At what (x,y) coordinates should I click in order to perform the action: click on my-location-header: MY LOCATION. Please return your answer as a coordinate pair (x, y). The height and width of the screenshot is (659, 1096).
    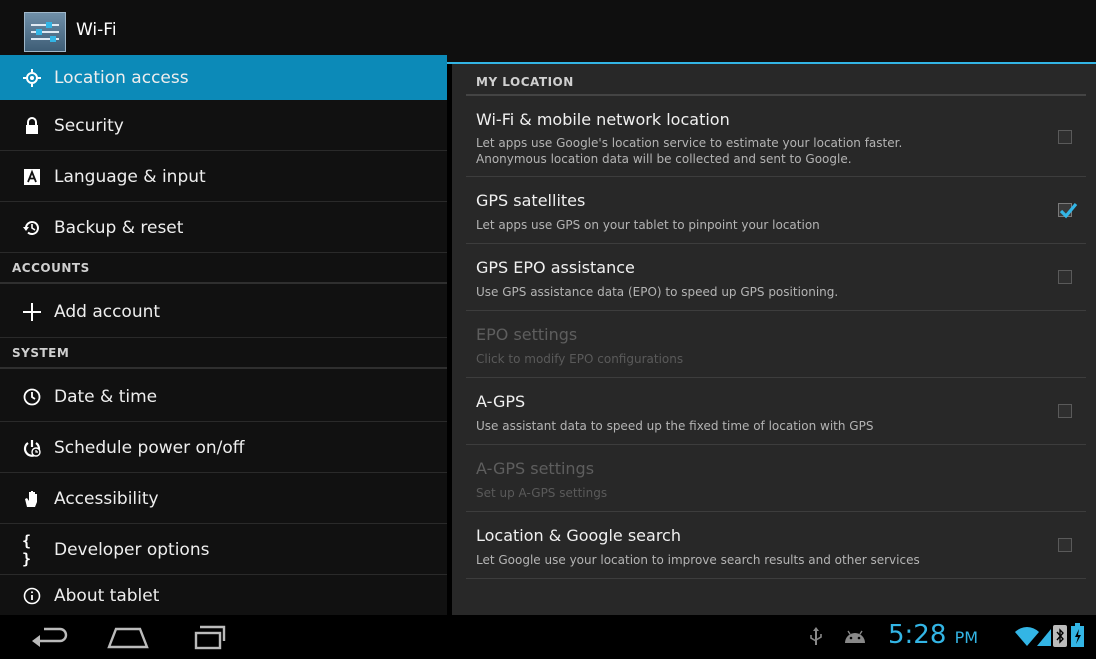
    Looking at the image, I should click on (776, 80).